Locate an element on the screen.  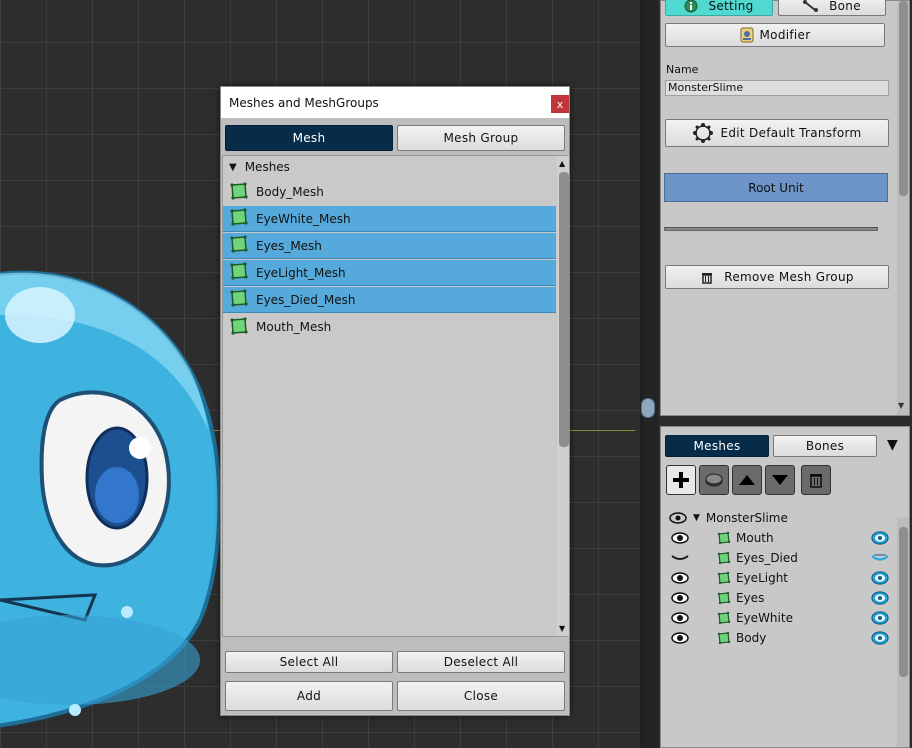
triangle-up-icon is located at coordinates (747, 480).